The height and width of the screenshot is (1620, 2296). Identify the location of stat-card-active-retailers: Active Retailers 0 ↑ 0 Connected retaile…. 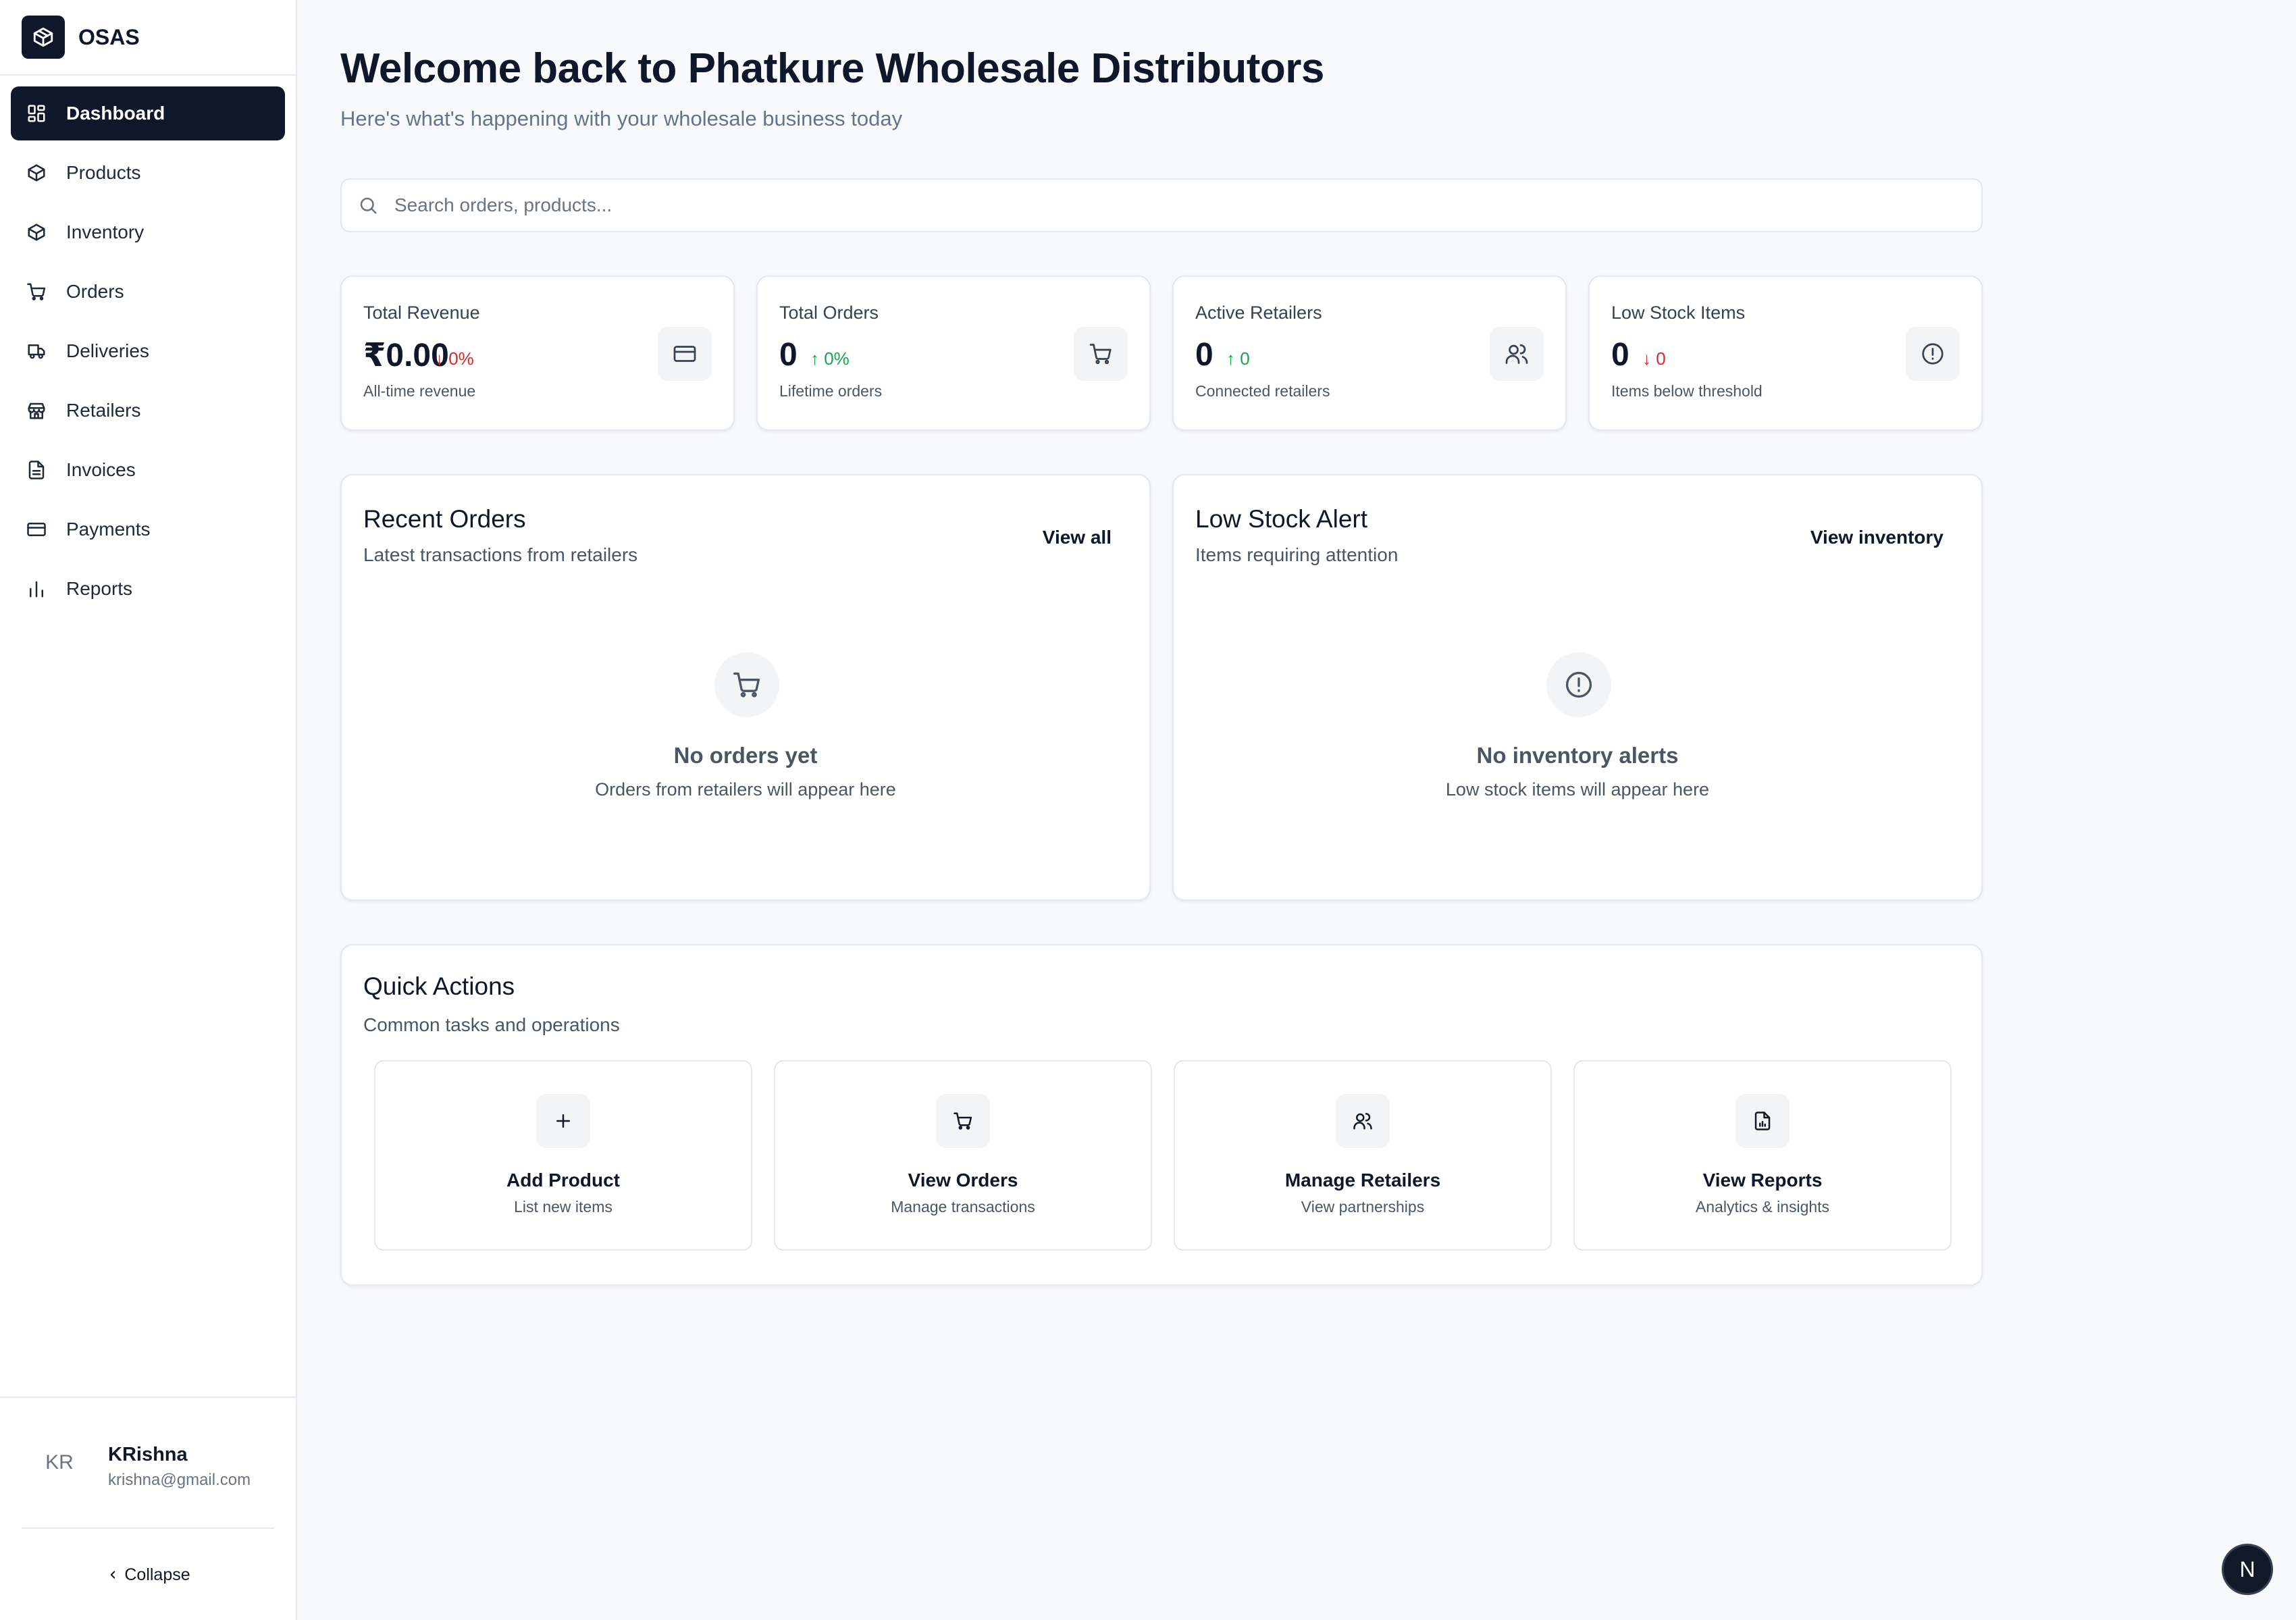
(1369, 354).